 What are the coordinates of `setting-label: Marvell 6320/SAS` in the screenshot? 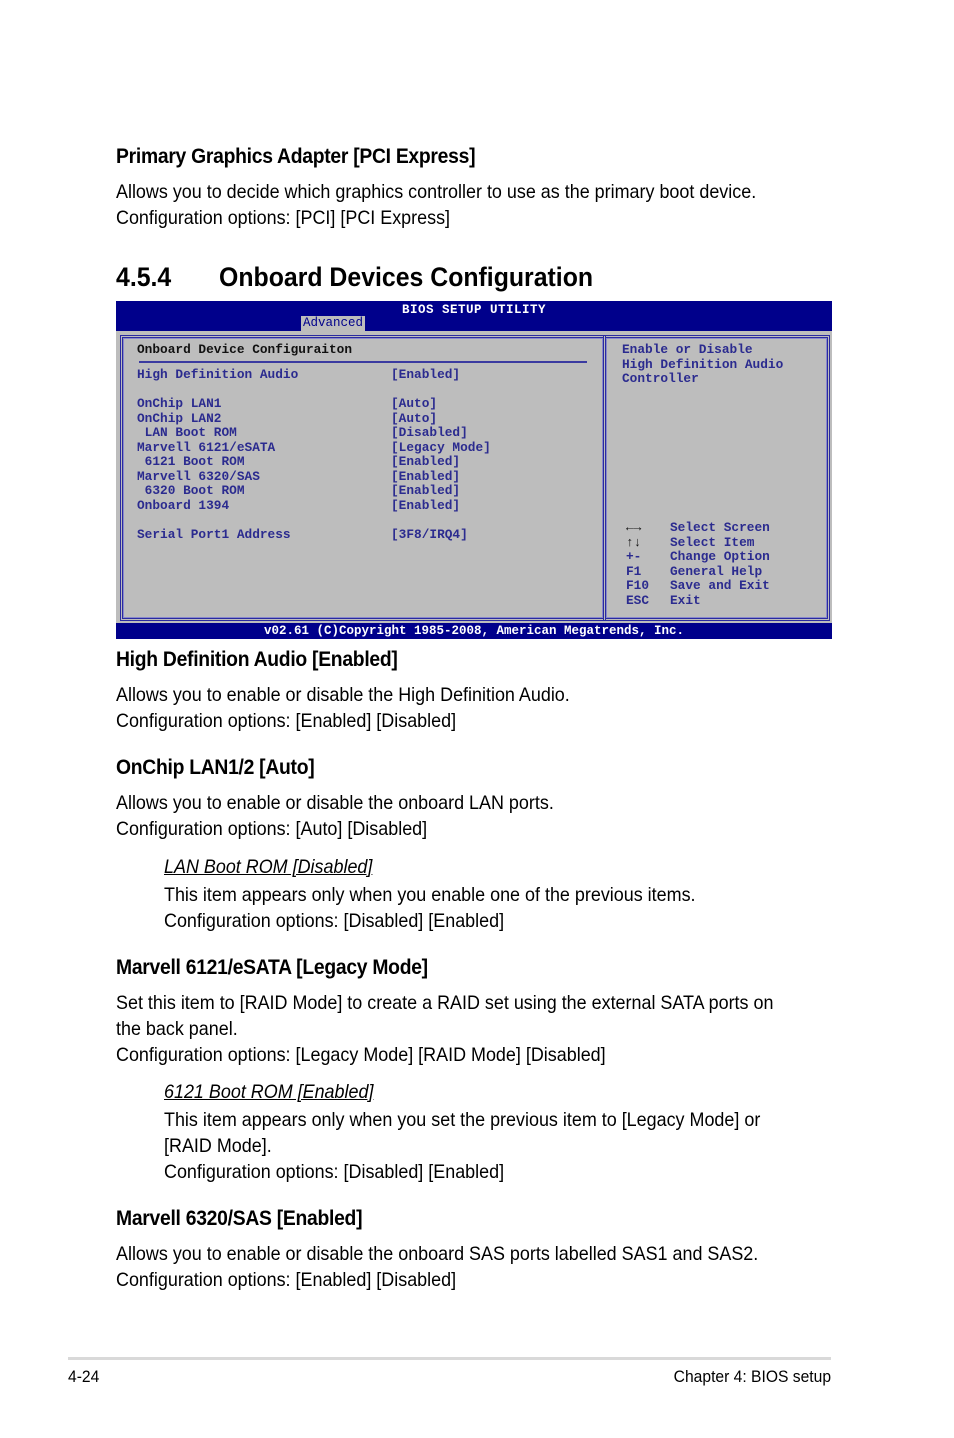 It's located at (198, 476).